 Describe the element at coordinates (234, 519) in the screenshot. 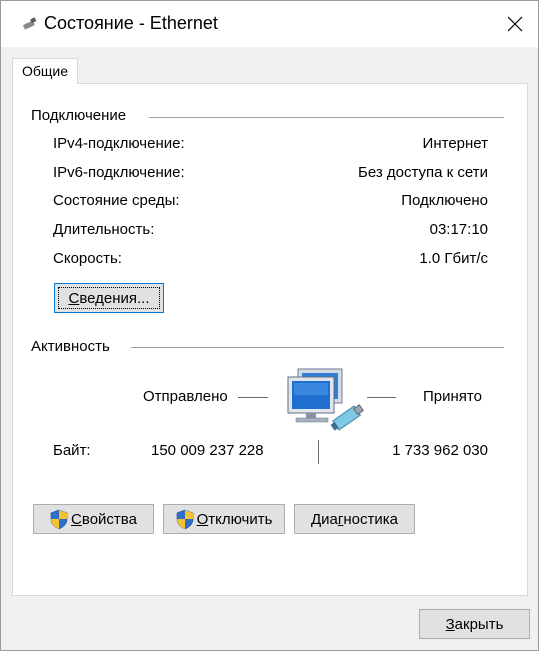

I see `disable-button-label: Отключить` at that location.